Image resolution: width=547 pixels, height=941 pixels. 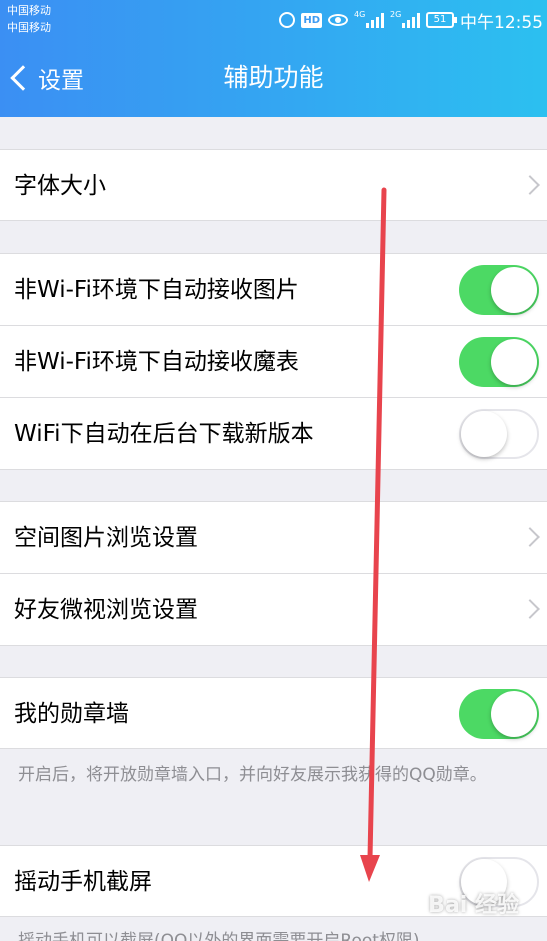 I want to click on header-bar: 中国移动 中国移动 HD 4G 2G 51 中午12:55 设置 辅助功能, so click(x=273, y=58).